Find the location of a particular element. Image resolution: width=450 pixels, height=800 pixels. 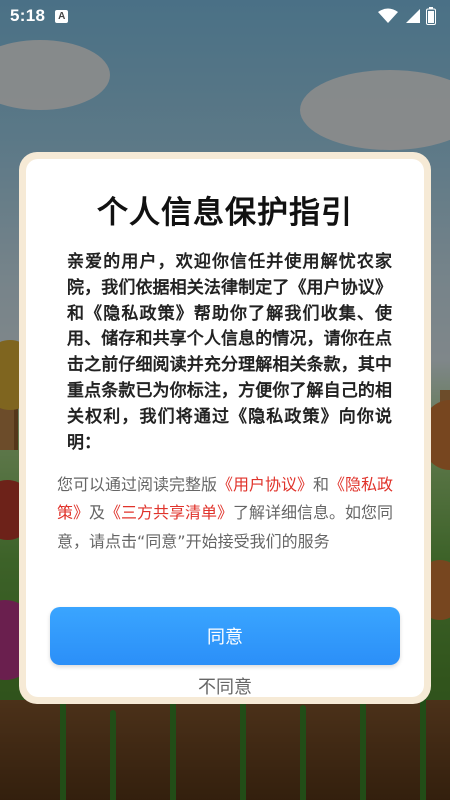

sub-text-part: 和 is located at coordinates (321, 484).